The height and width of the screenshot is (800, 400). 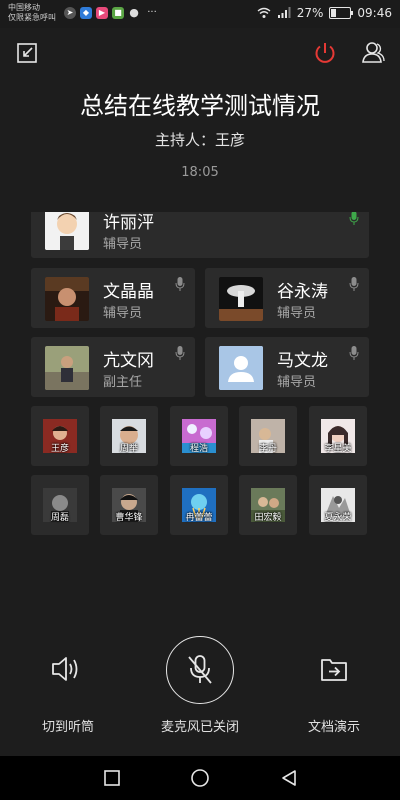 What do you see at coordinates (264, 12) in the screenshot?
I see `wifi-icon` at bounding box center [264, 12].